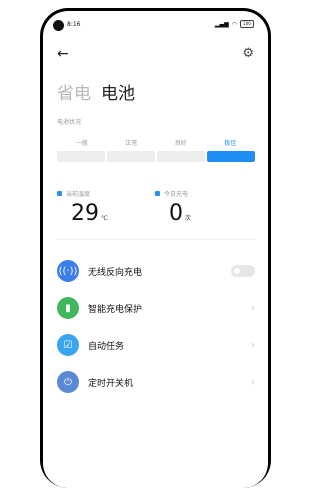  I want to click on wifi-icon: ◠, so click(234, 24).